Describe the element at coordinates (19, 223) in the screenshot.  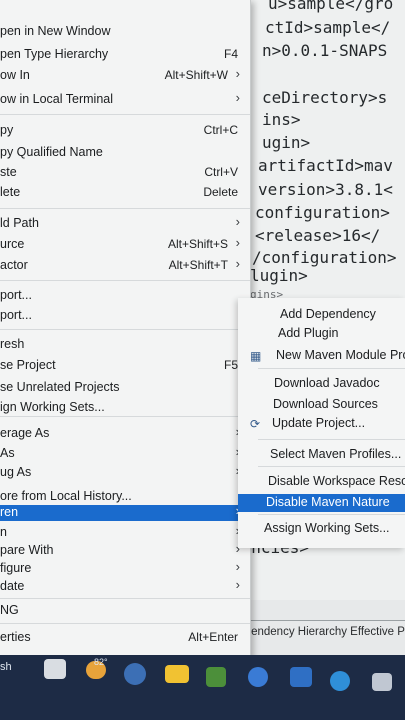
I see `menu-item-label: ld Path` at that location.